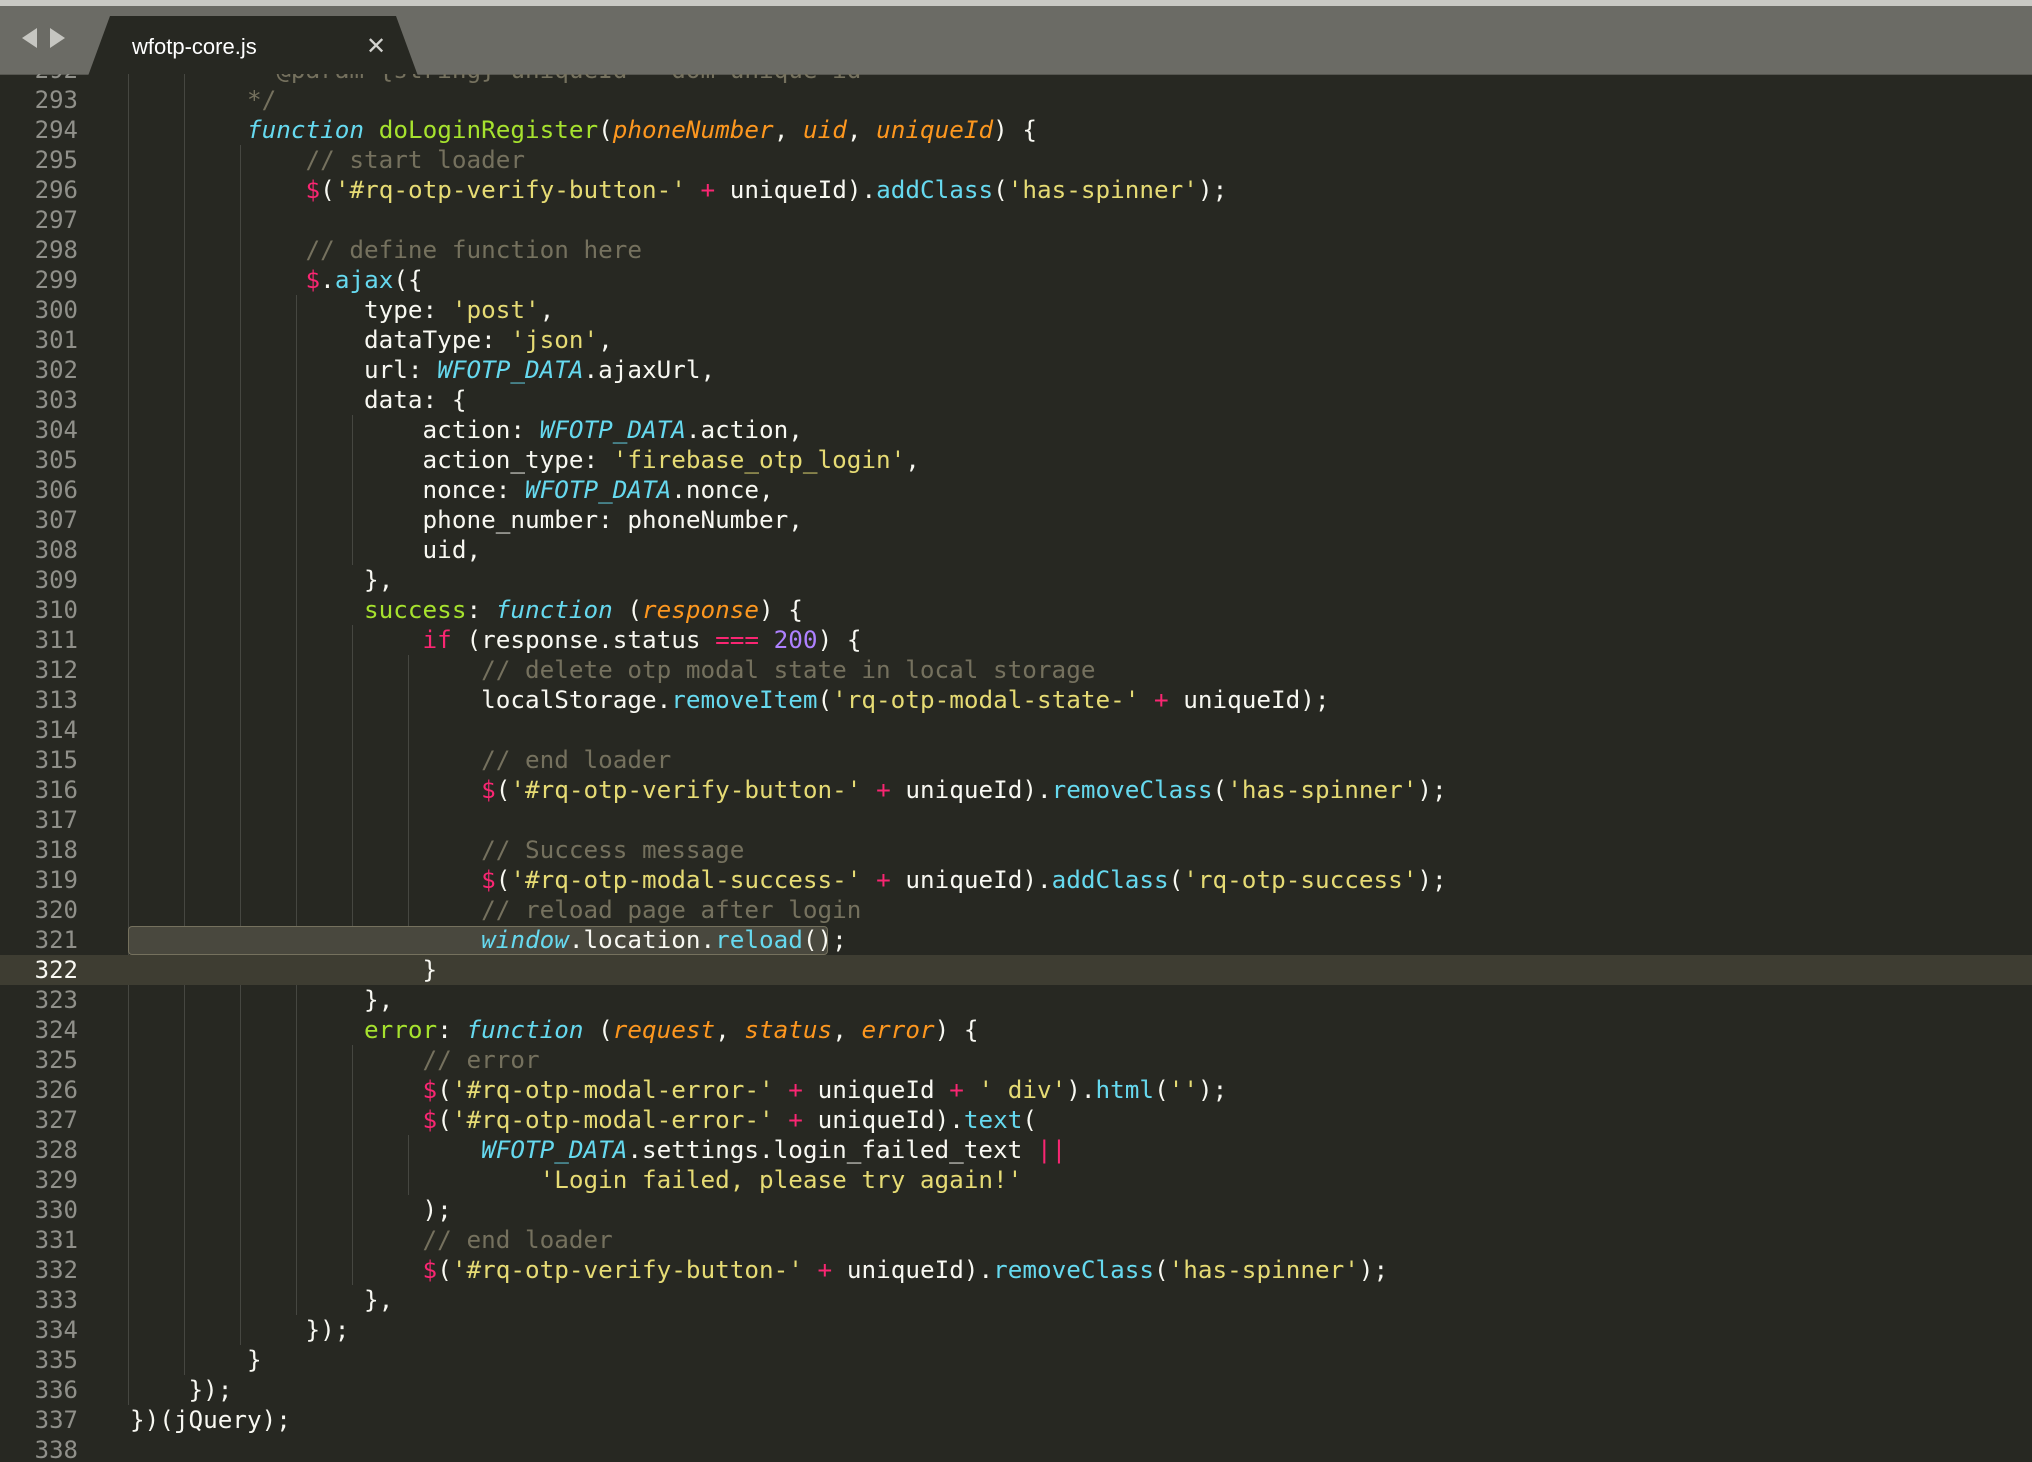 Image resolution: width=2032 pixels, height=1462 pixels. I want to click on chevron-left-icon, so click(29, 38).